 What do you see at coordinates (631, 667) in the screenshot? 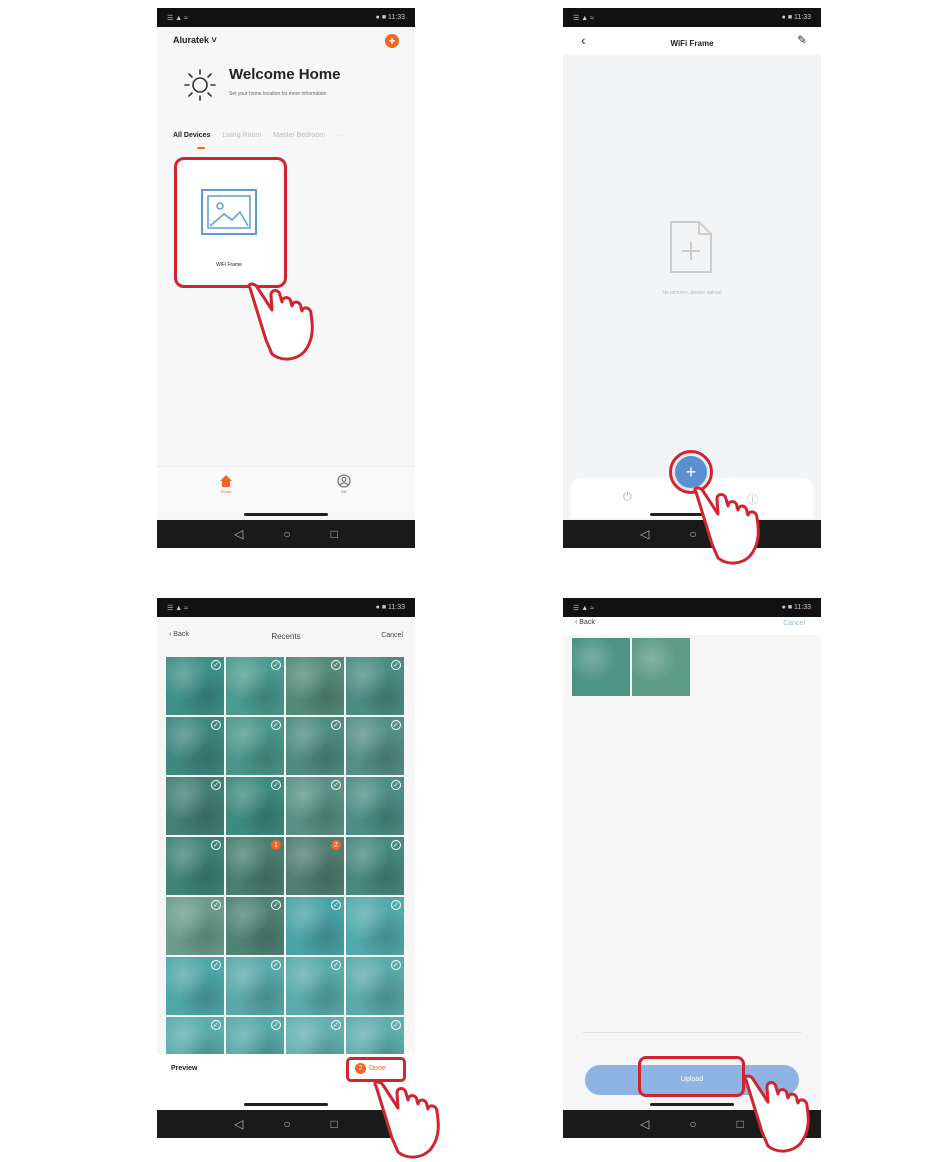
I see `selected-thumbnails` at bounding box center [631, 667].